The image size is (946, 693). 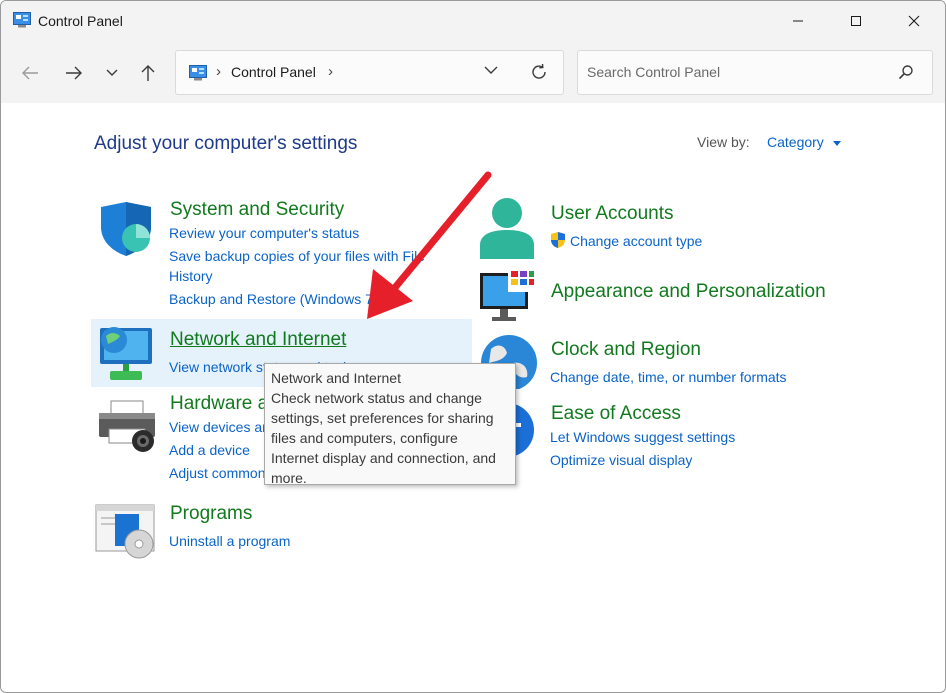 I want to click on tooltip-line: settings, set preferences for sharing, so click(x=382, y=418).